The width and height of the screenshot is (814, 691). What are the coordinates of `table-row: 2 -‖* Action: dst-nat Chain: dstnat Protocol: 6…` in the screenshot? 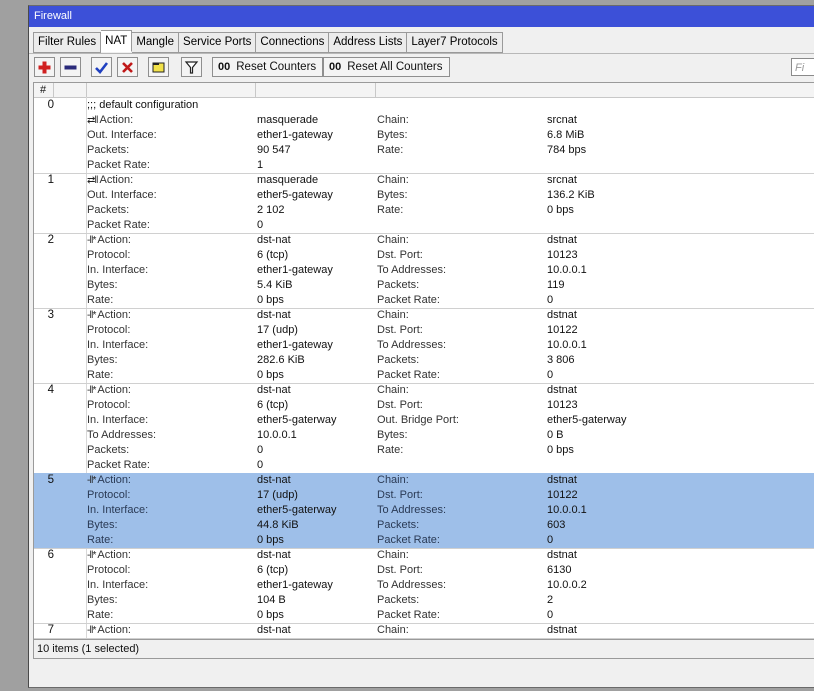 It's located at (424, 271).